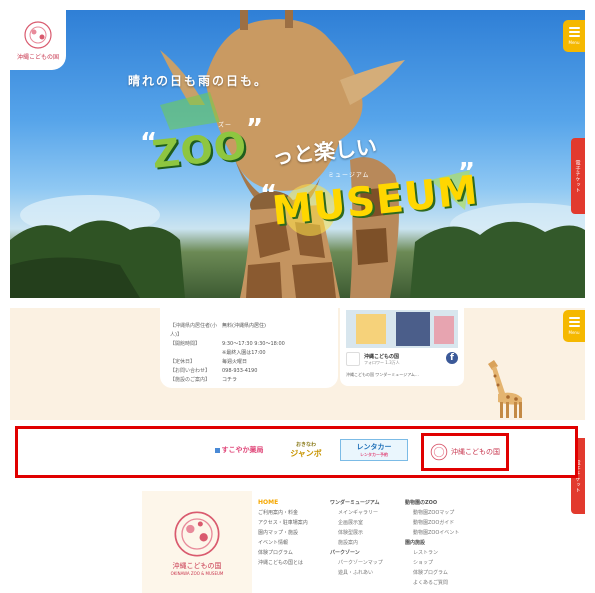 This screenshot has height=593, width=595. Describe the element at coordinates (253, 344) in the screenshot. I see `info-value: 9:30〜17:30 9:30〜18:00` at that location.